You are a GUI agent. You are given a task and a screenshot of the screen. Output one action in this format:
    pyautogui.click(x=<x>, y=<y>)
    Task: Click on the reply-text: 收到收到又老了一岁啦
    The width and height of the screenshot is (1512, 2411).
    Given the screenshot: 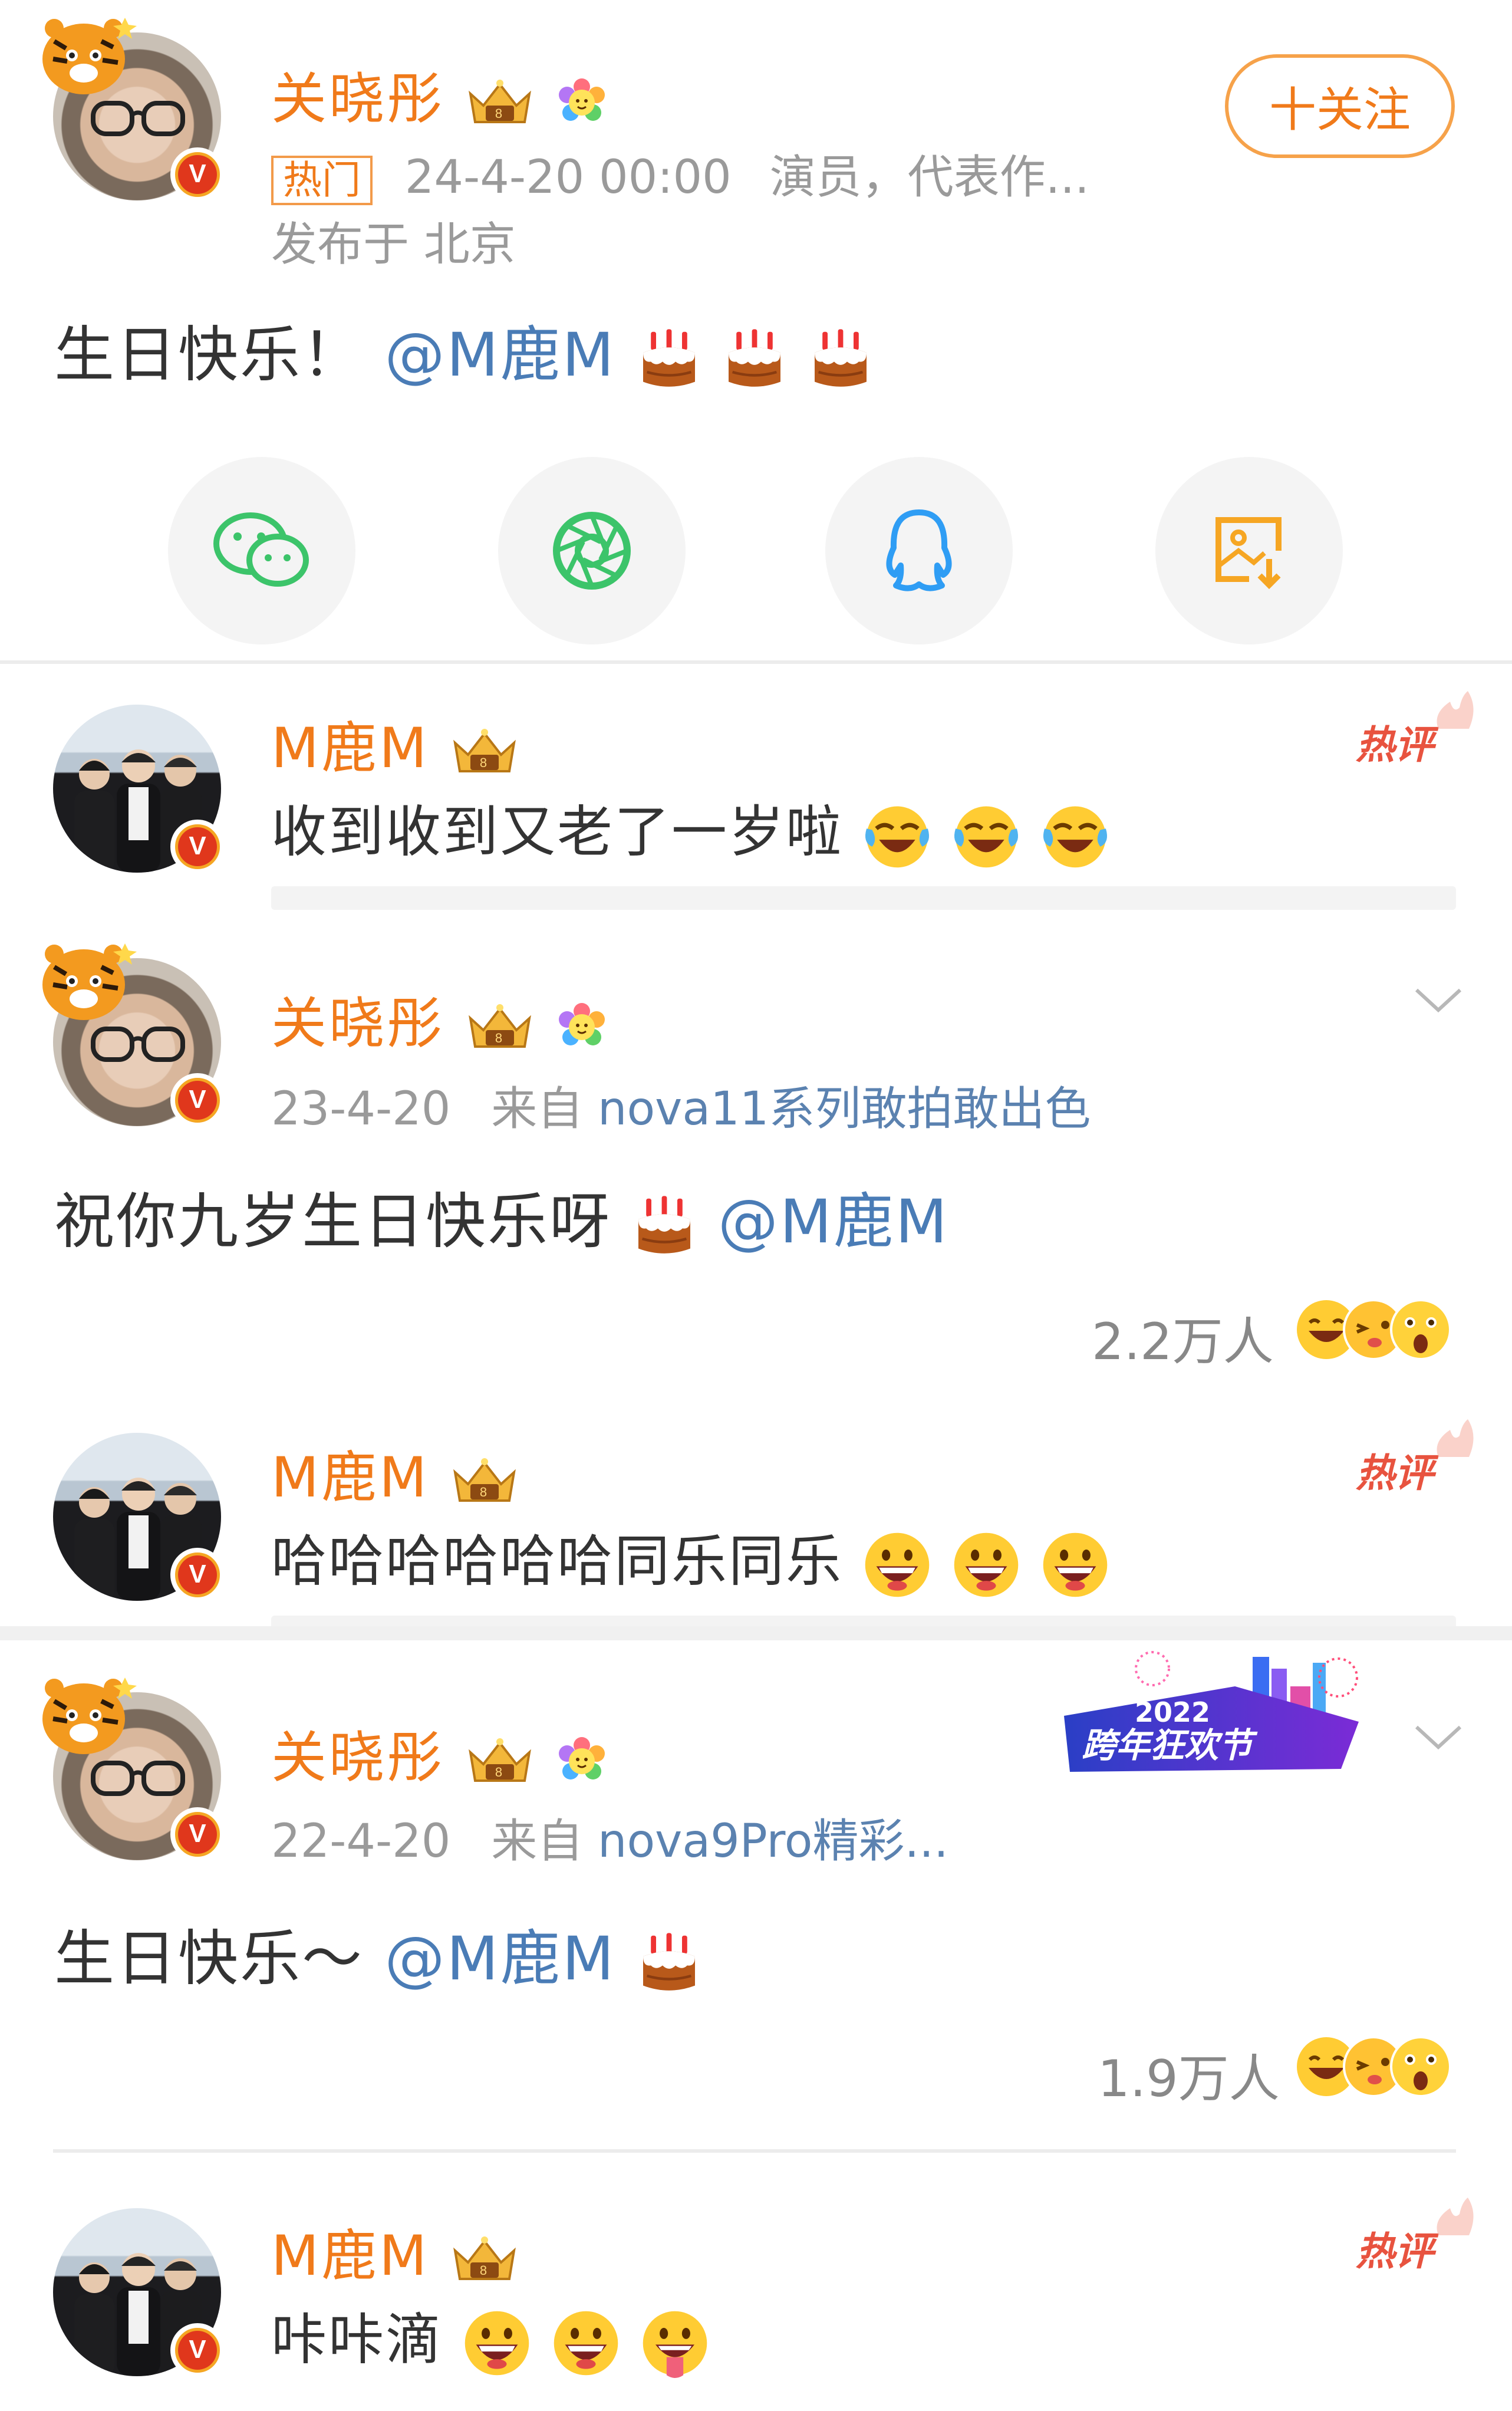 What is the action you would take?
    pyautogui.click(x=690, y=828)
    